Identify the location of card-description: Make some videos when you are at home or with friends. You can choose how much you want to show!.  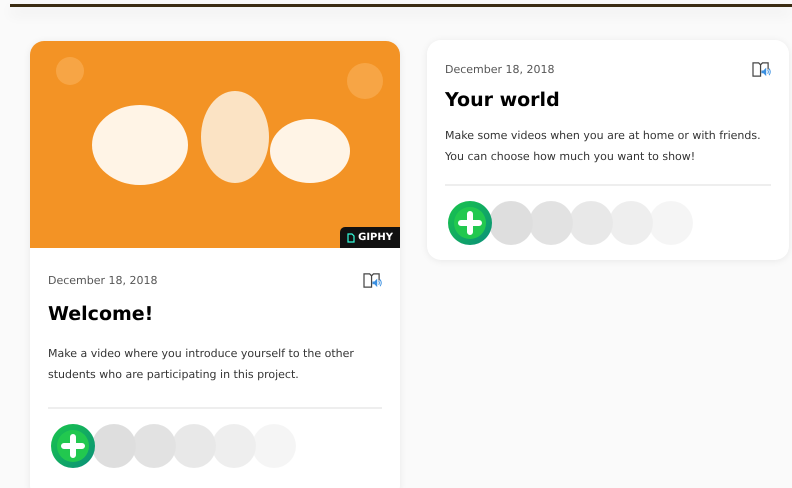
(608, 155).